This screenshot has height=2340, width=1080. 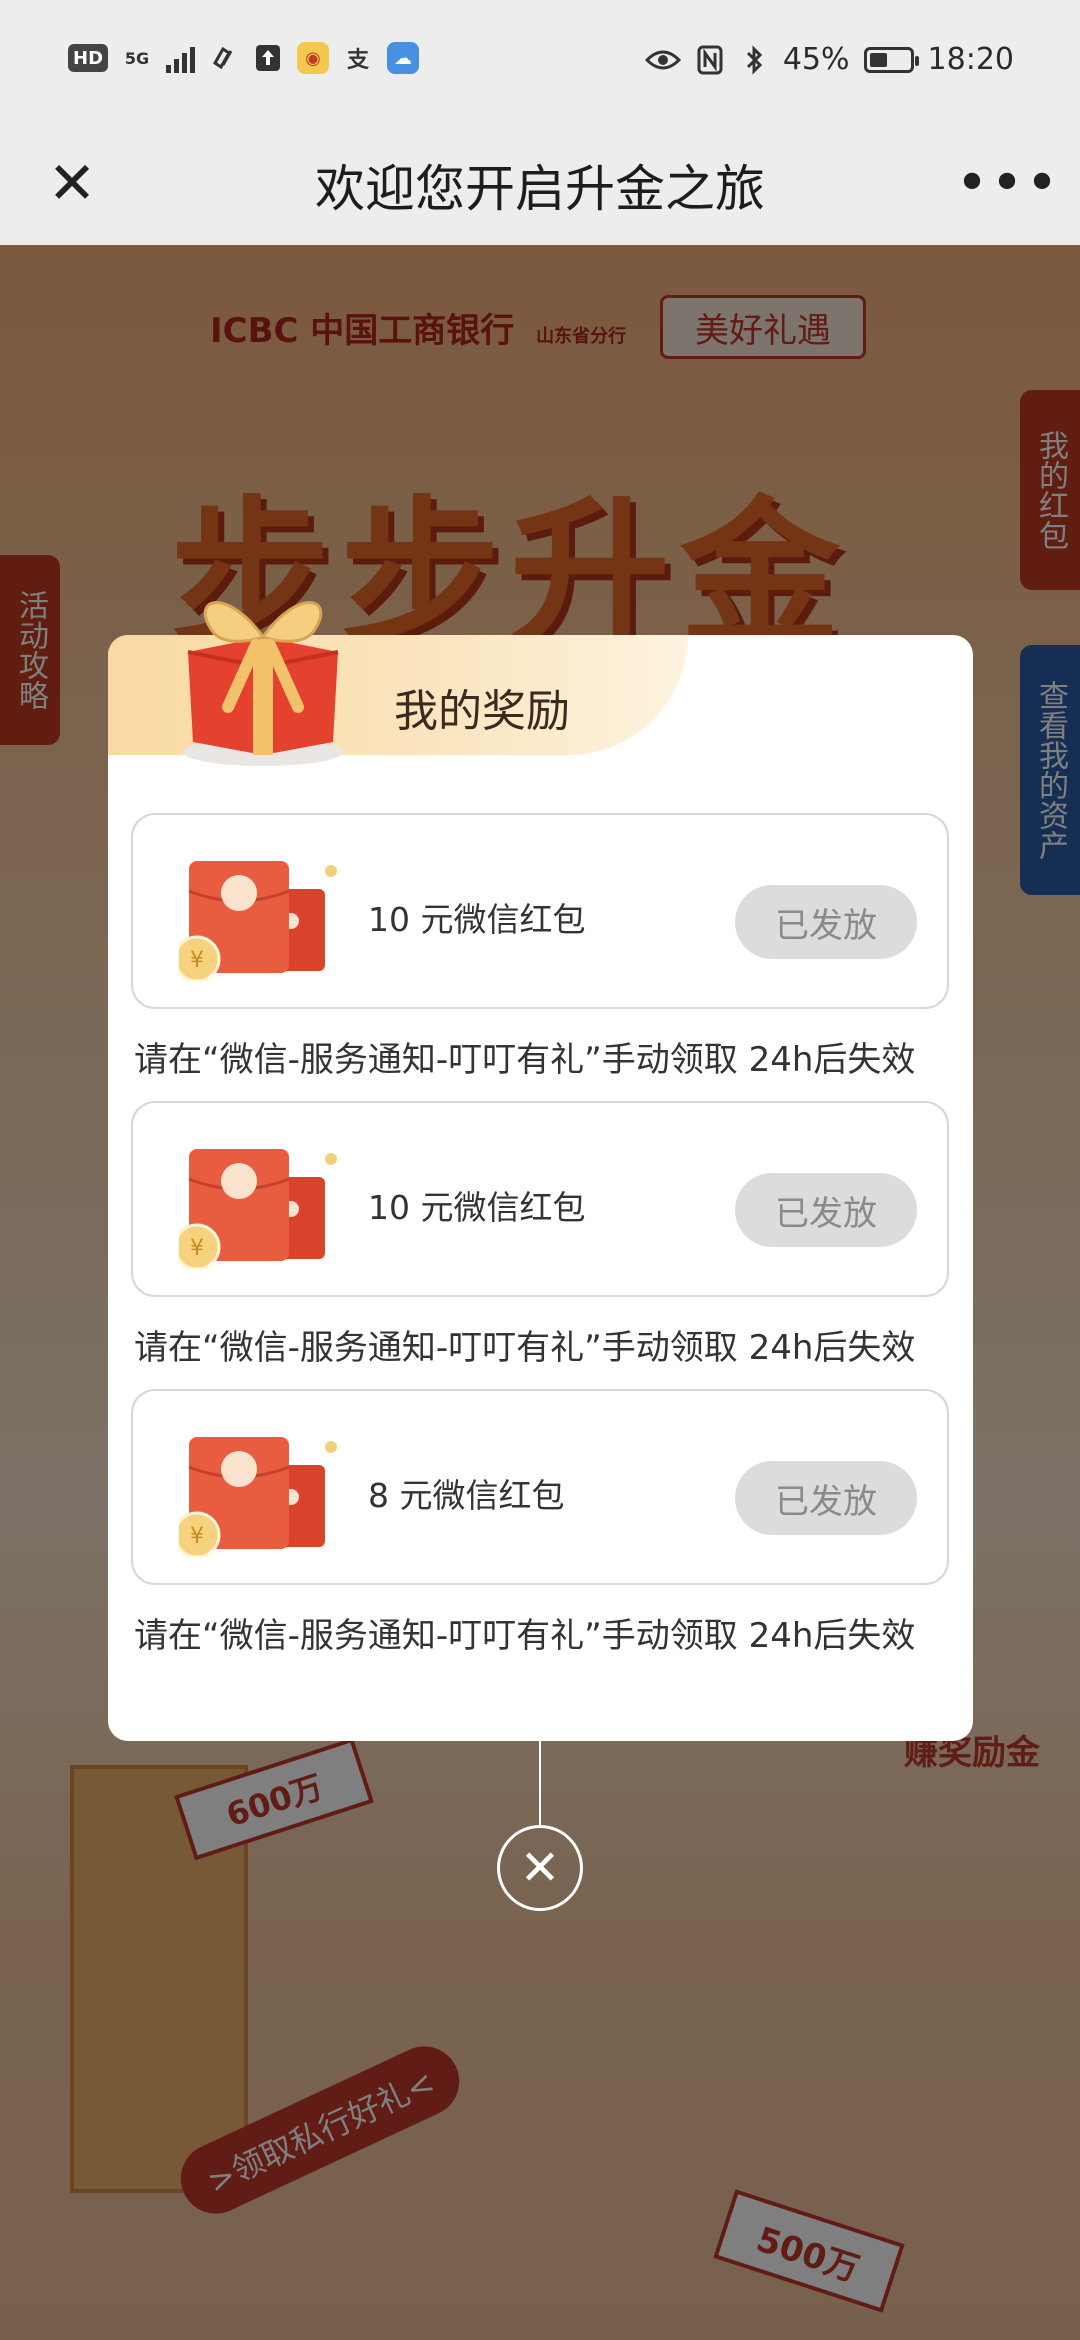 What do you see at coordinates (244, 58) in the screenshot?
I see `status-left-icons: HD 5G ◉ 支 ☁` at bounding box center [244, 58].